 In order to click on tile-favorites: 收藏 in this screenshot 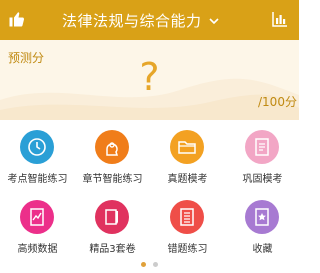, I will do `click(262, 225)`.